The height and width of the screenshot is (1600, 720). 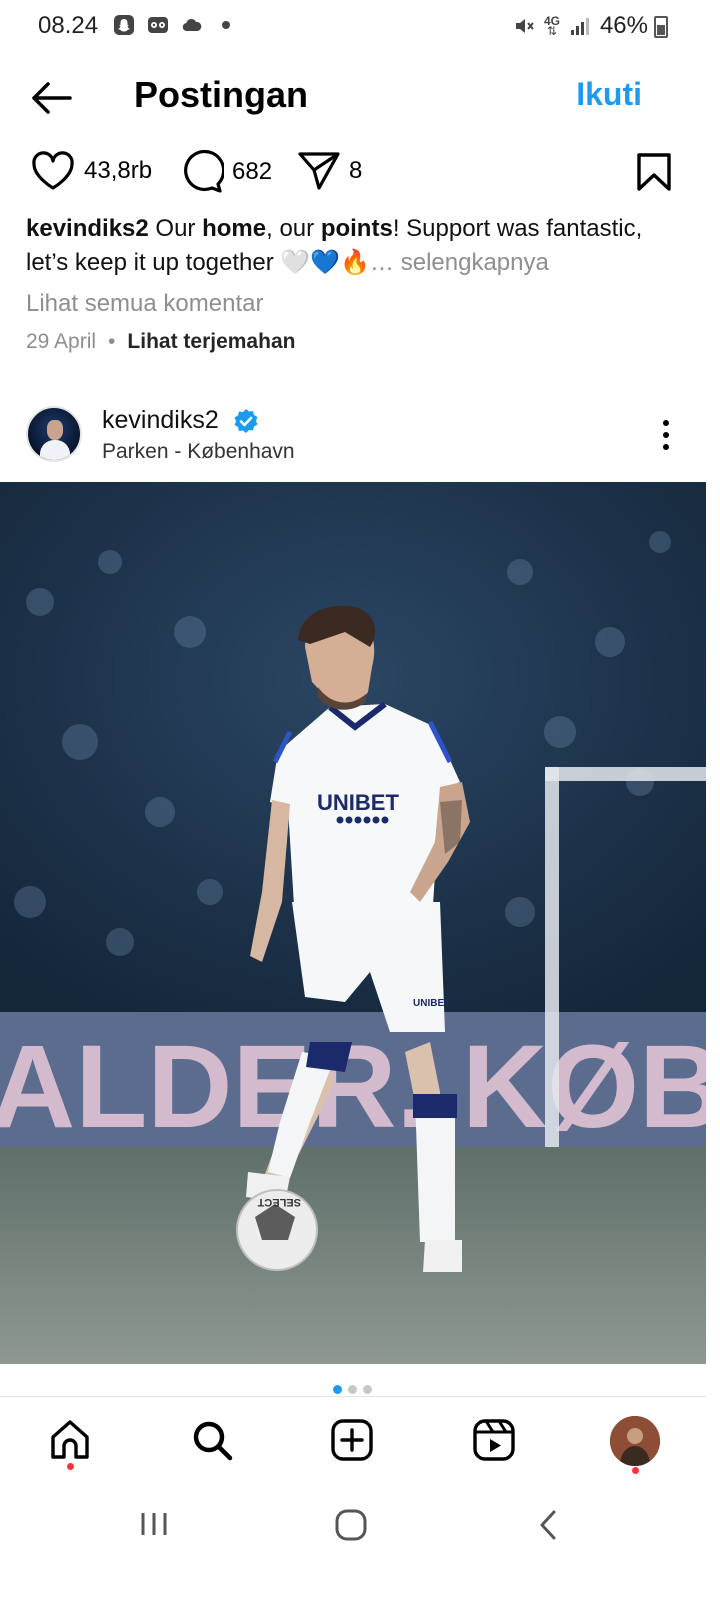 I want to click on share-count: 8, so click(x=356, y=170).